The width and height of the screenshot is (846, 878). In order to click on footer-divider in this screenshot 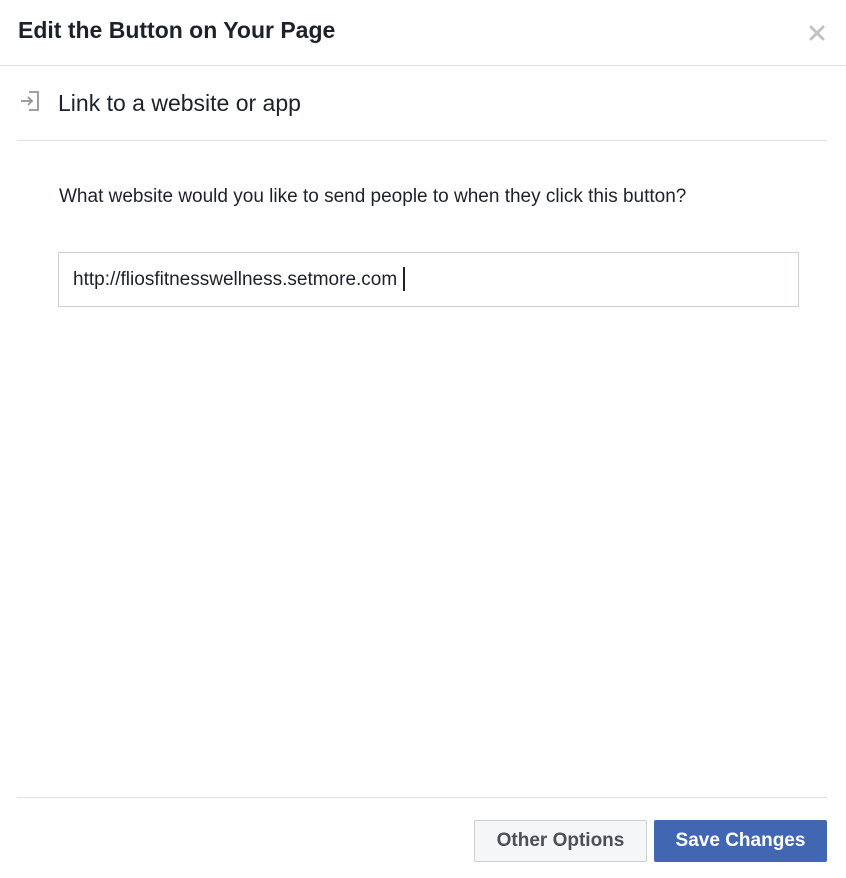, I will do `click(422, 797)`.